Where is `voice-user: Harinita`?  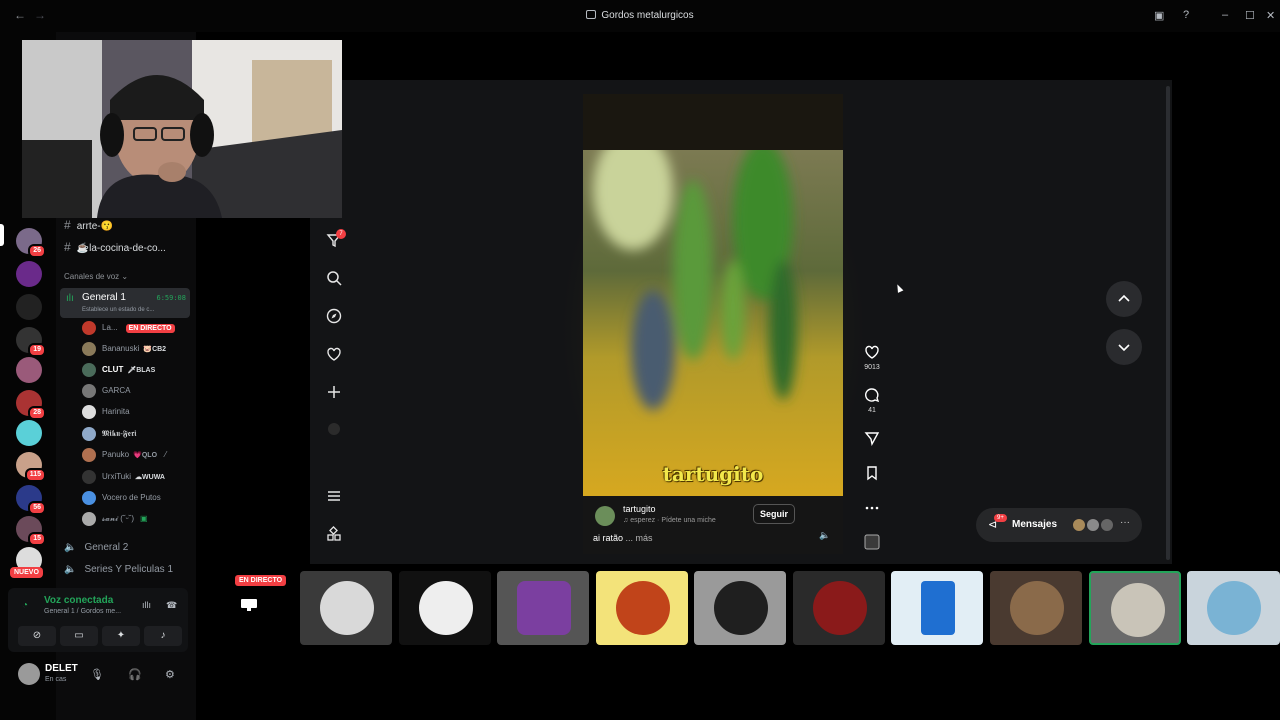 voice-user: Harinita is located at coordinates (106, 413).